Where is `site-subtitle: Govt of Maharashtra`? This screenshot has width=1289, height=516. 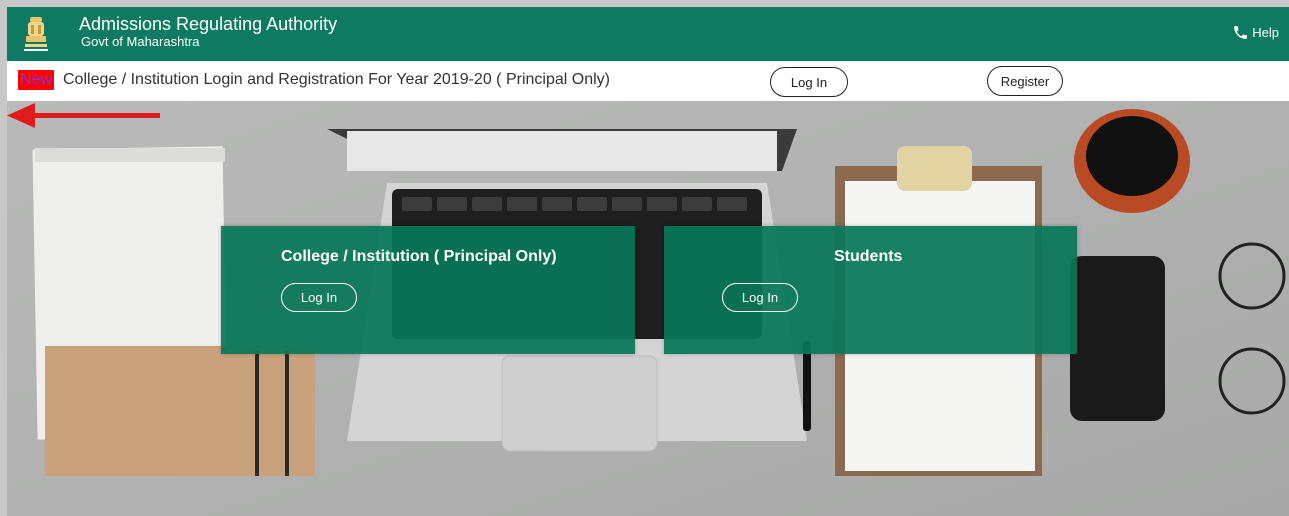 site-subtitle: Govt of Maharashtra is located at coordinates (140, 41).